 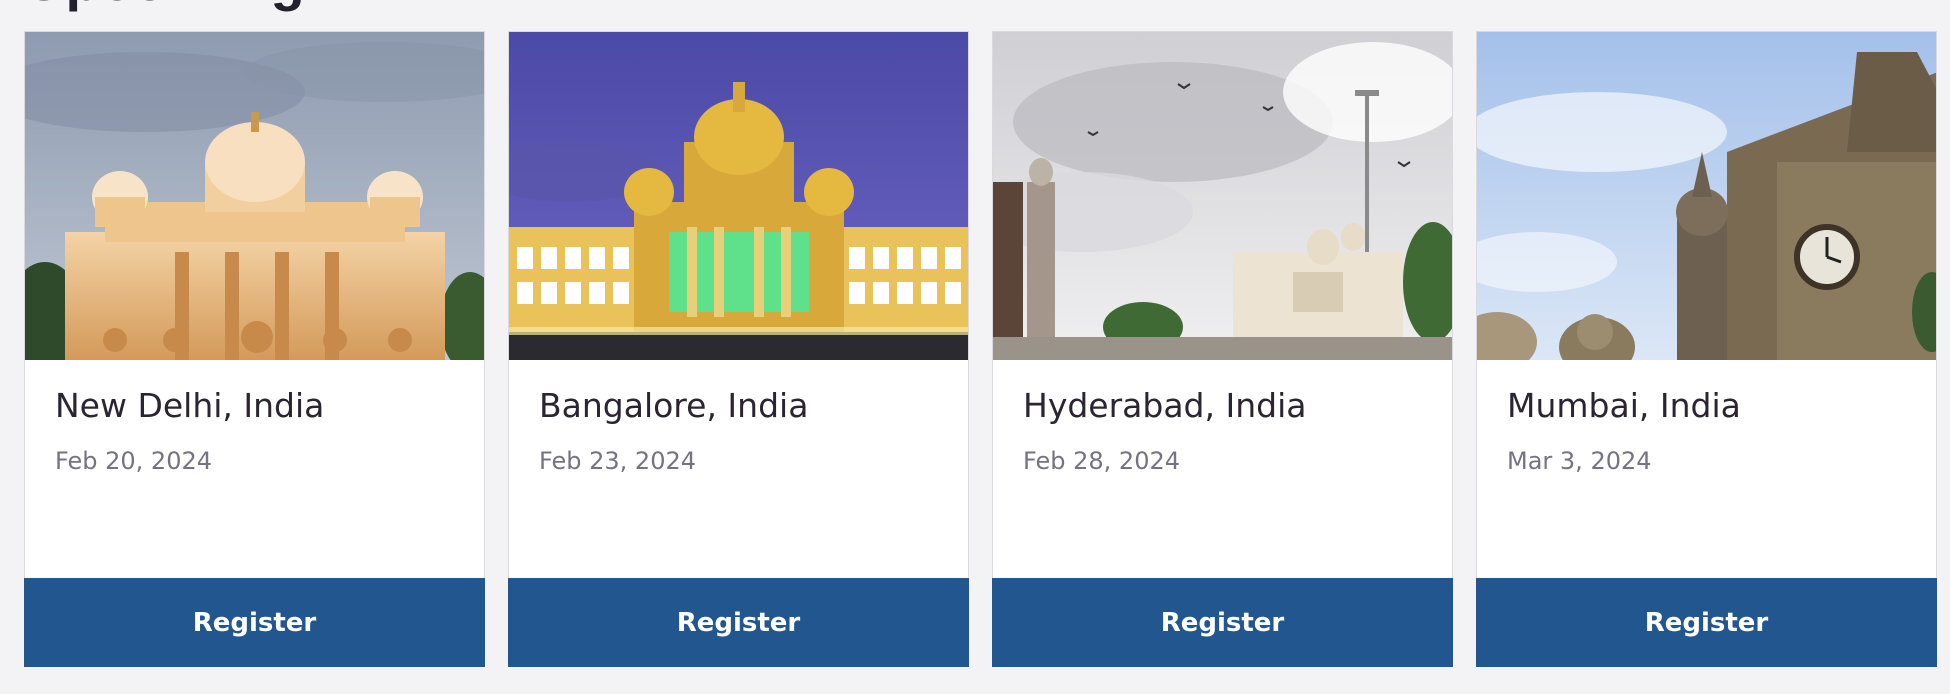 What do you see at coordinates (1222, 196) in the screenshot?
I see `card-image-hyderabad` at bounding box center [1222, 196].